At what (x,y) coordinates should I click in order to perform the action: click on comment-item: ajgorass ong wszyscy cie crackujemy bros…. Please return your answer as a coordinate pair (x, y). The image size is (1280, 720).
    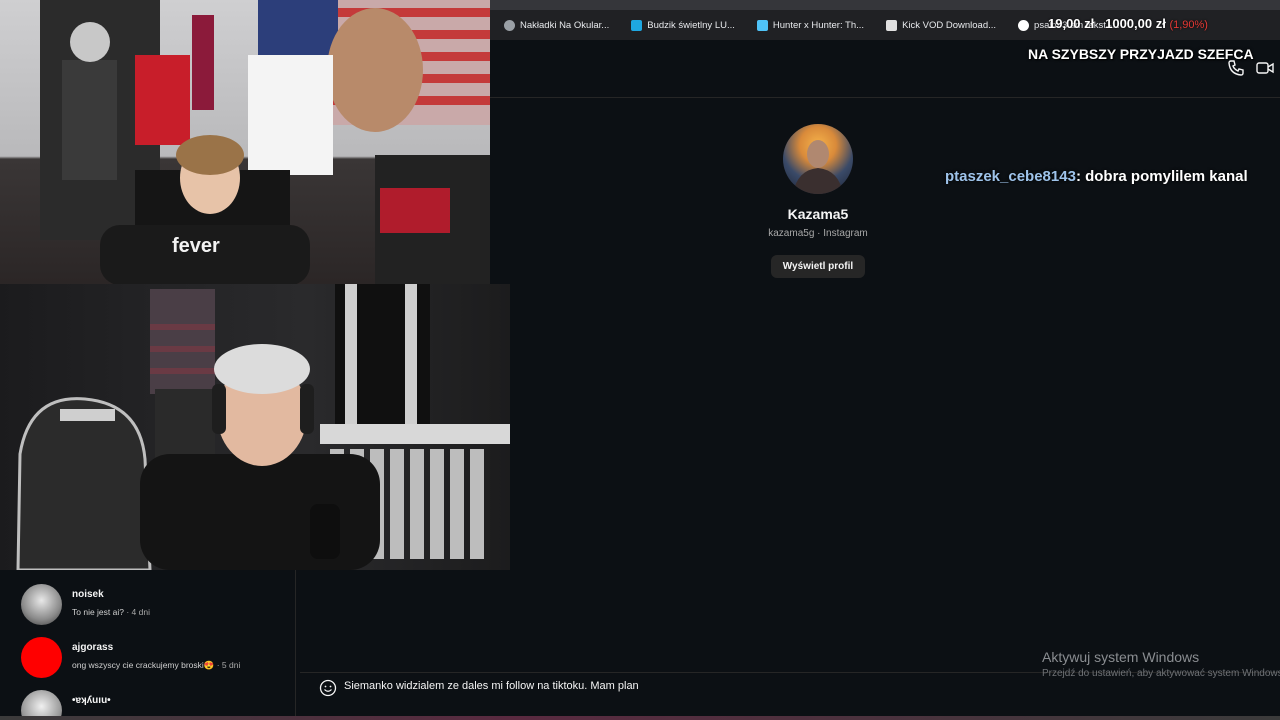
    Looking at the image, I should click on (130, 657).